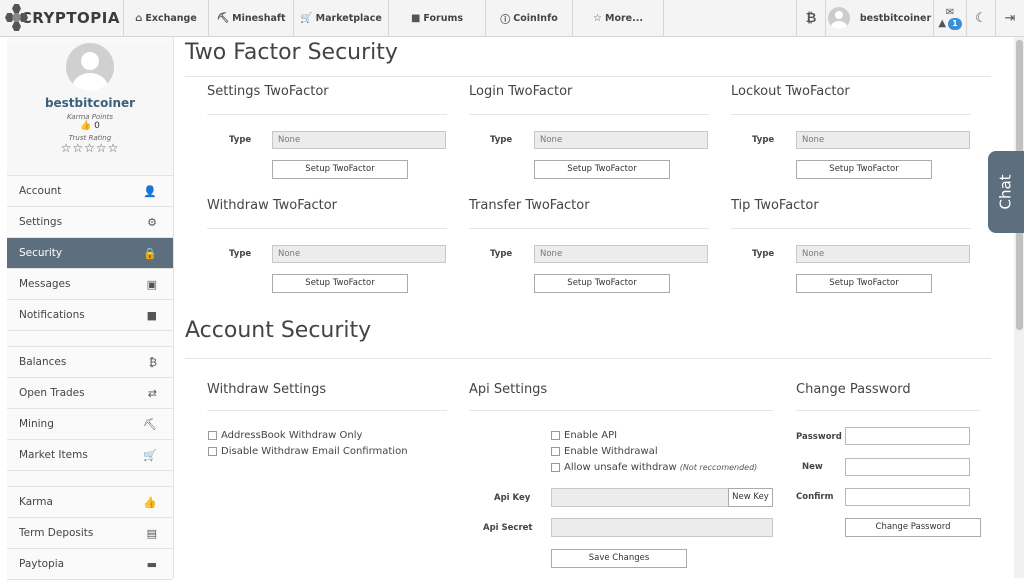 The image size is (1024, 580). What do you see at coordinates (864, 283) in the screenshot?
I see `tip-twofactor-setup-button: Setup TwoFactor` at bounding box center [864, 283].